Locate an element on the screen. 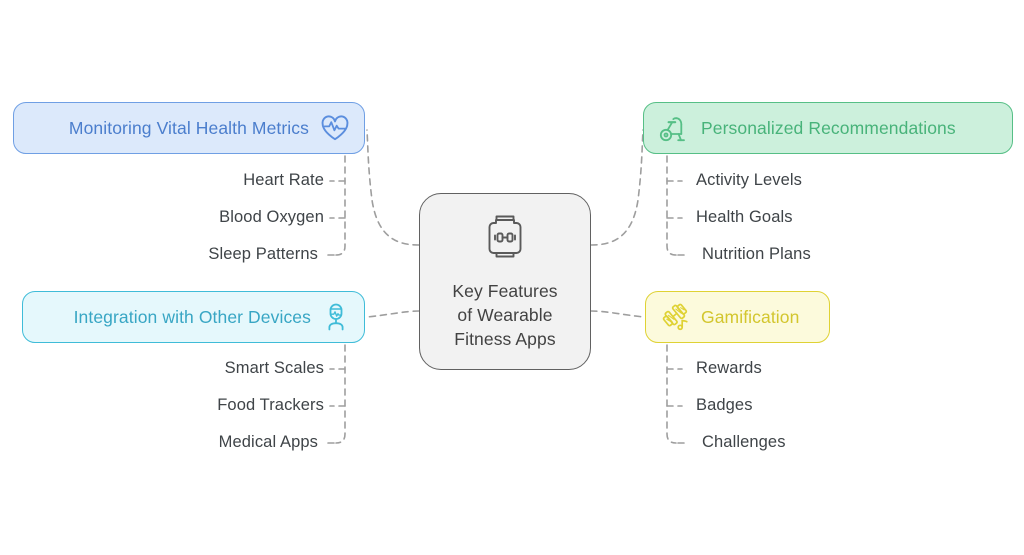 Image resolution: width=1024 pixels, height=555 pixels. sub-item-heart-rate: Heart Rate is located at coordinates (283, 180).